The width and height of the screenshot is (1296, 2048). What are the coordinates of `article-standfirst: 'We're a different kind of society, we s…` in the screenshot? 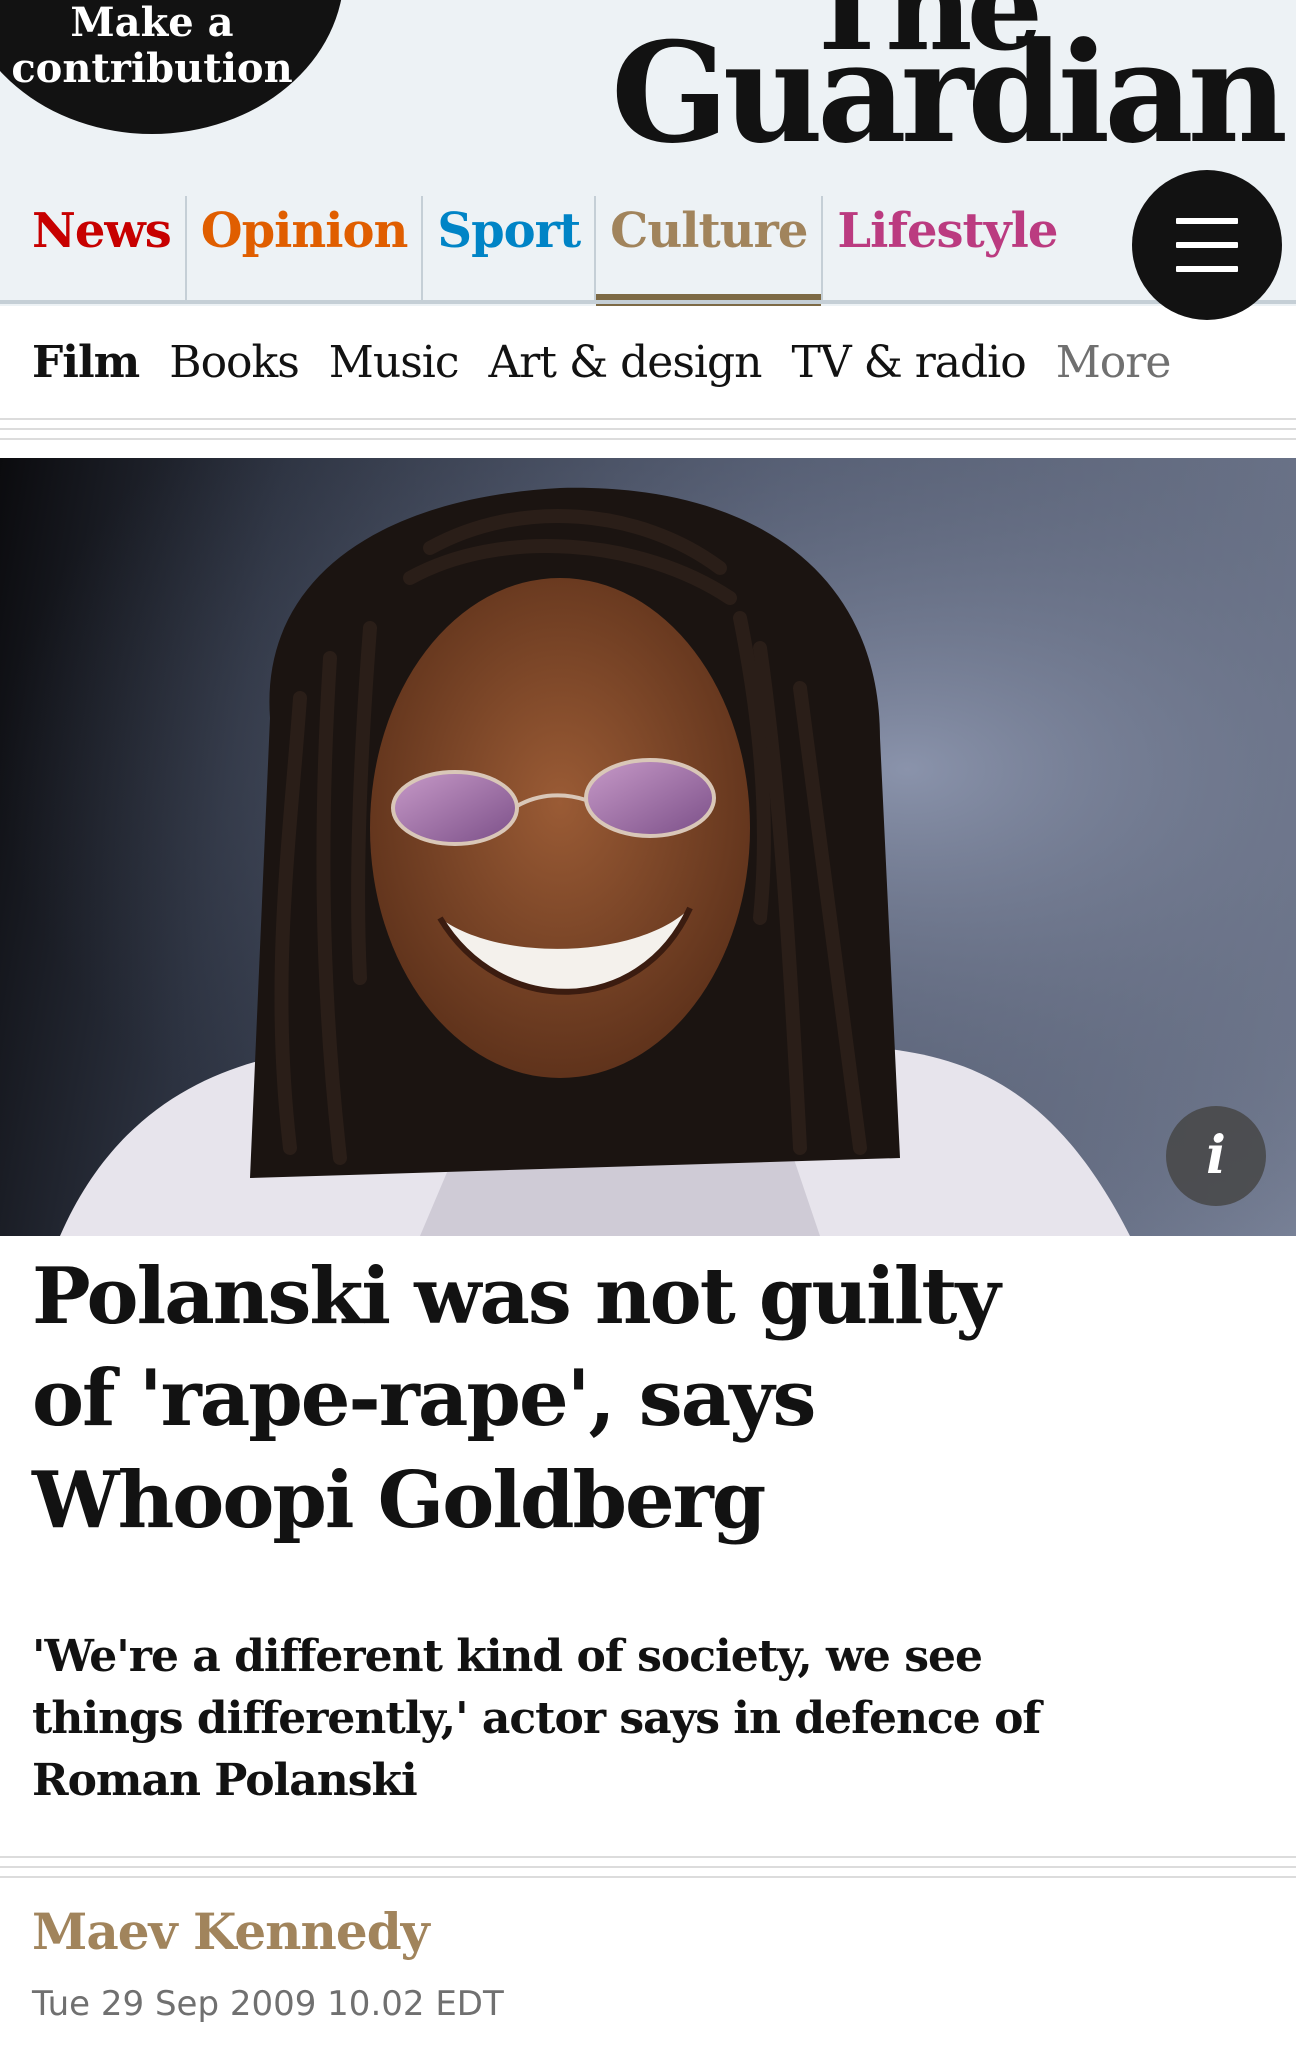 It's located at (536, 1718).